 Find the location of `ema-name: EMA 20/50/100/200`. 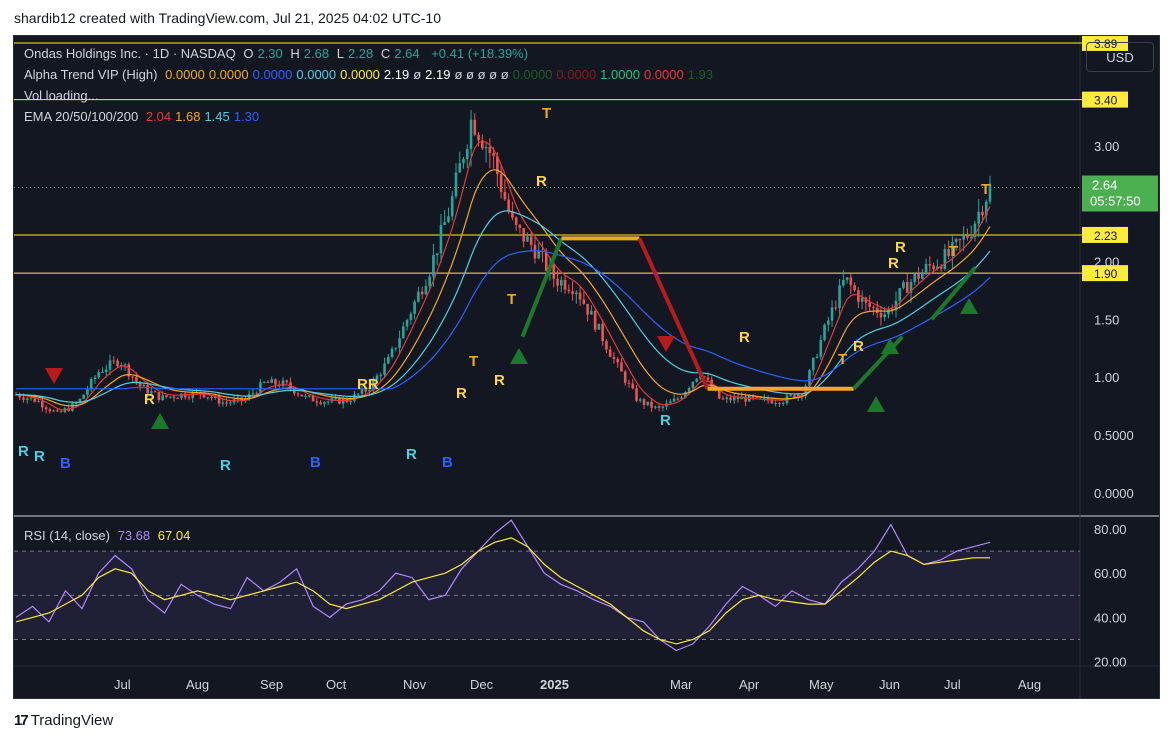

ema-name: EMA 20/50/100/200 is located at coordinates (81, 116).